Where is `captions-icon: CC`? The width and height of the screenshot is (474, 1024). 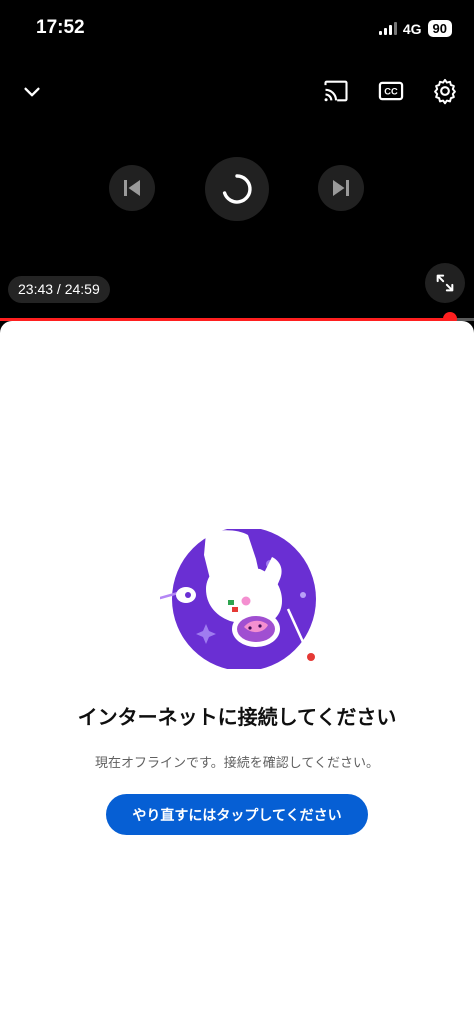
captions-icon: CC is located at coordinates (391, 91).